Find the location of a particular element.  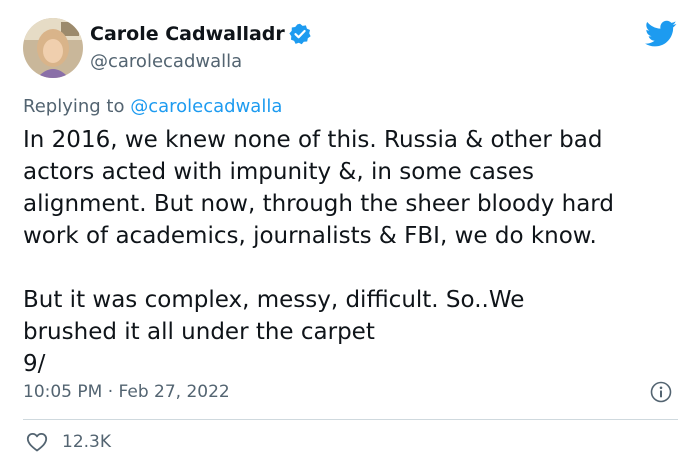

replying-to: Replying to @carolecadwalla is located at coordinates (152, 107).